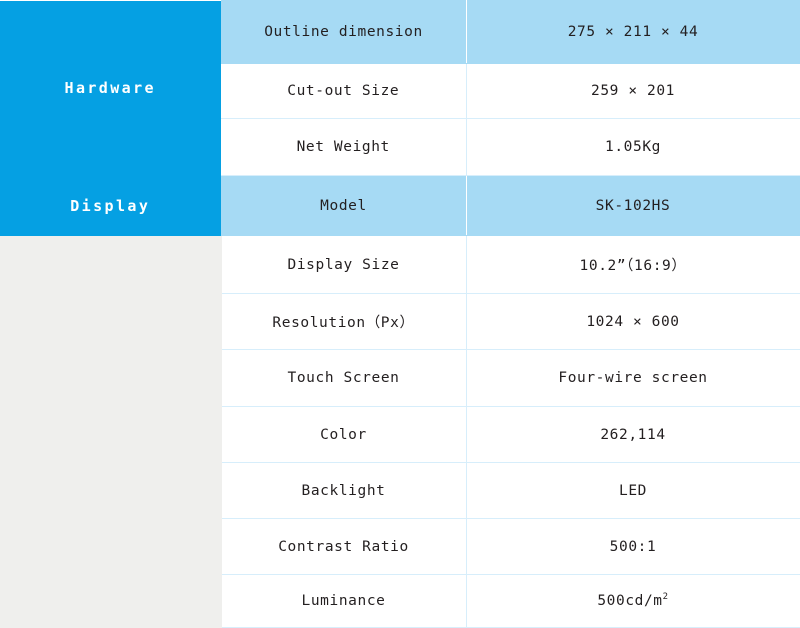 This screenshot has height=628, width=800. What do you see at coordinates (632, 205) in the screenshot?
I see `parameter-value: SK-102HS` at bounding box center [632, 205].